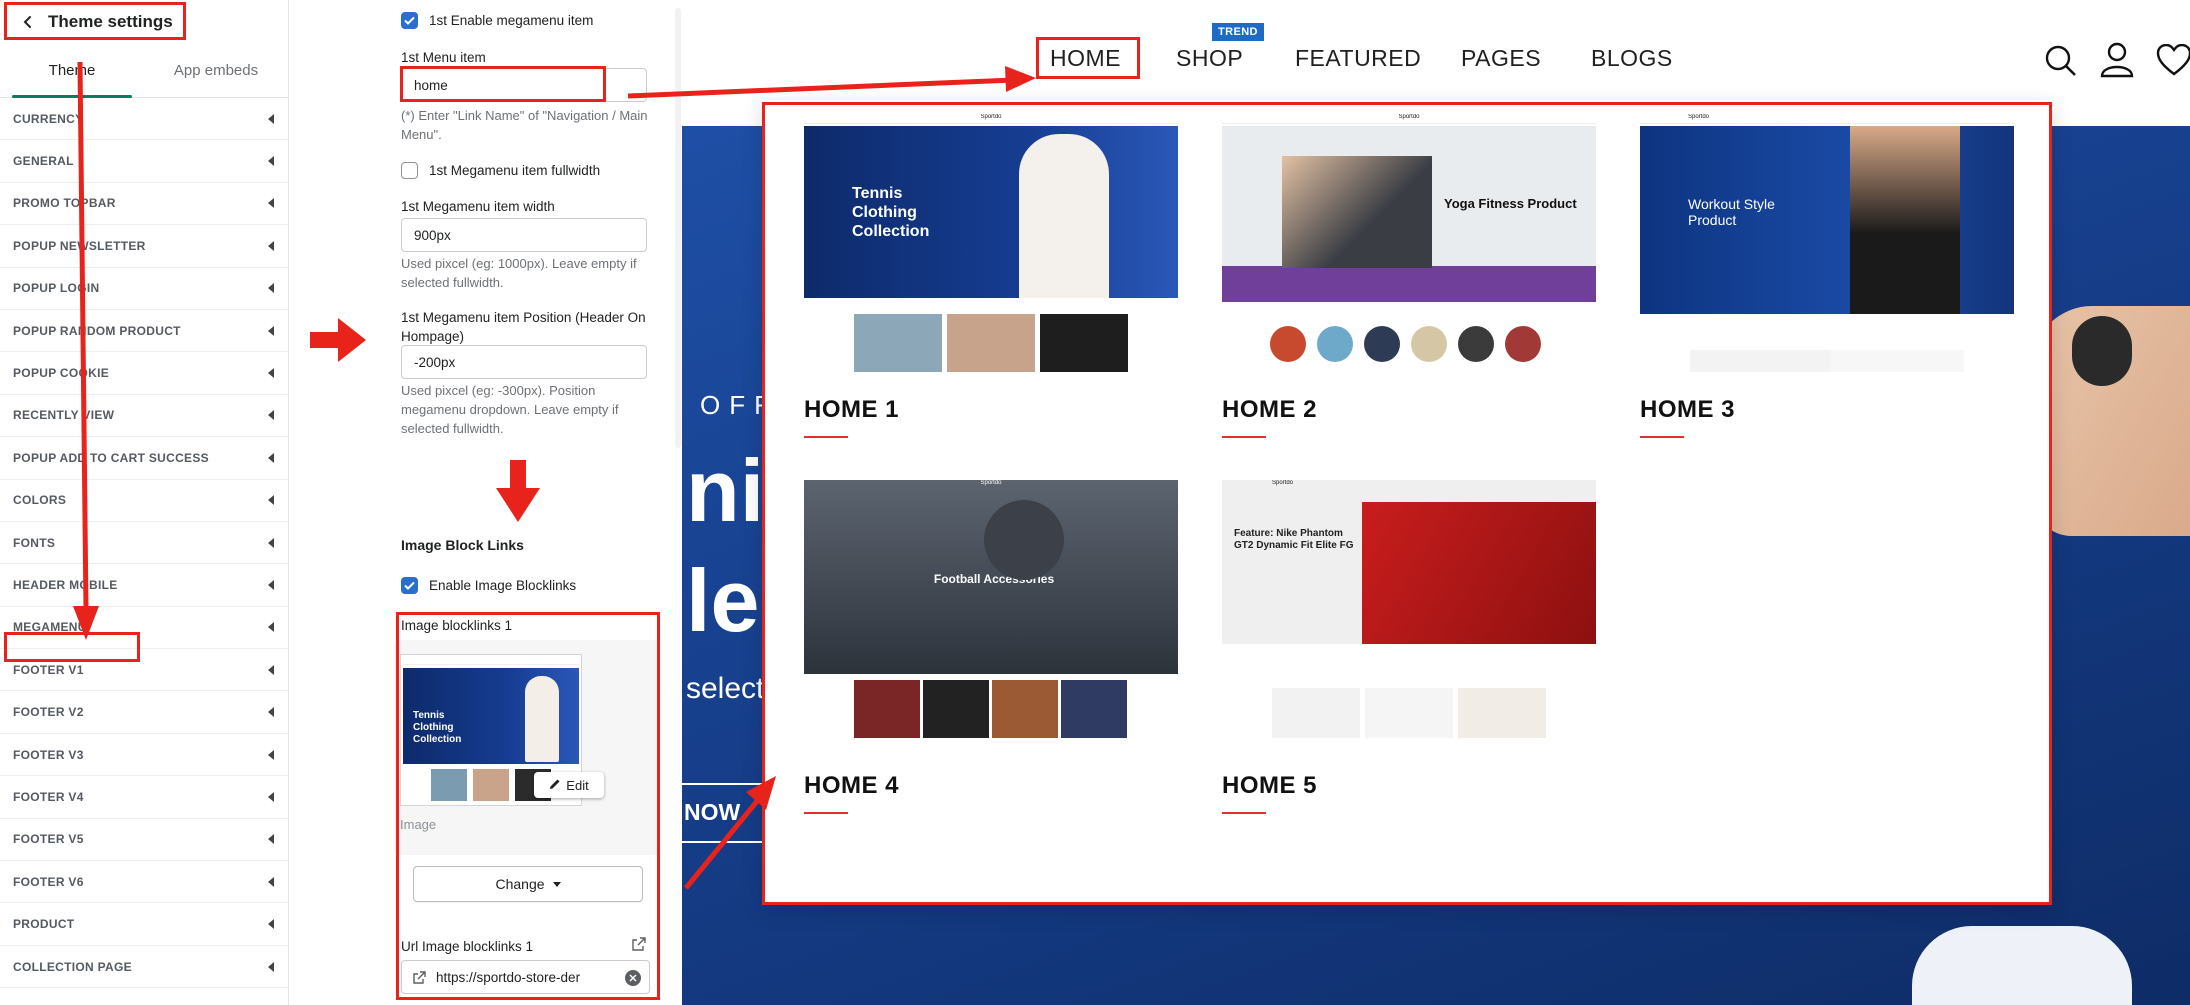  What do you see at coordinates (144, 967) in the screenshot?
I see `sidebar-item-collection-page: COLLECTION PAGE` at bounding box center [144, 967].